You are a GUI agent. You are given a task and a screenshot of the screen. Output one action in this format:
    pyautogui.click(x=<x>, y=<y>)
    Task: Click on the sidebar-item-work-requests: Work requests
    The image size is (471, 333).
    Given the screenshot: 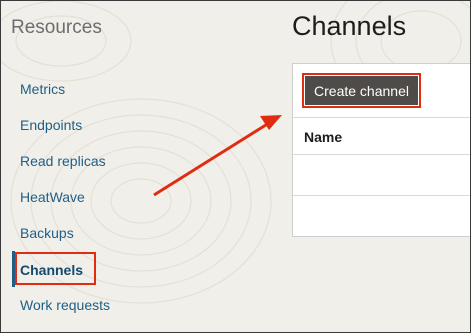 What is the action you would take?
    pyautogui.click(x=65, y=305)
    